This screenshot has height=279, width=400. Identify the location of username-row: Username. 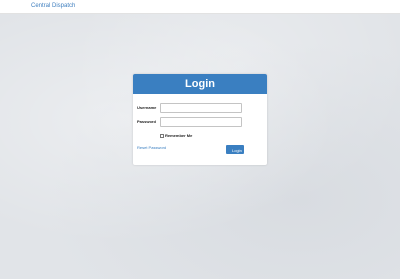
(200, 108).